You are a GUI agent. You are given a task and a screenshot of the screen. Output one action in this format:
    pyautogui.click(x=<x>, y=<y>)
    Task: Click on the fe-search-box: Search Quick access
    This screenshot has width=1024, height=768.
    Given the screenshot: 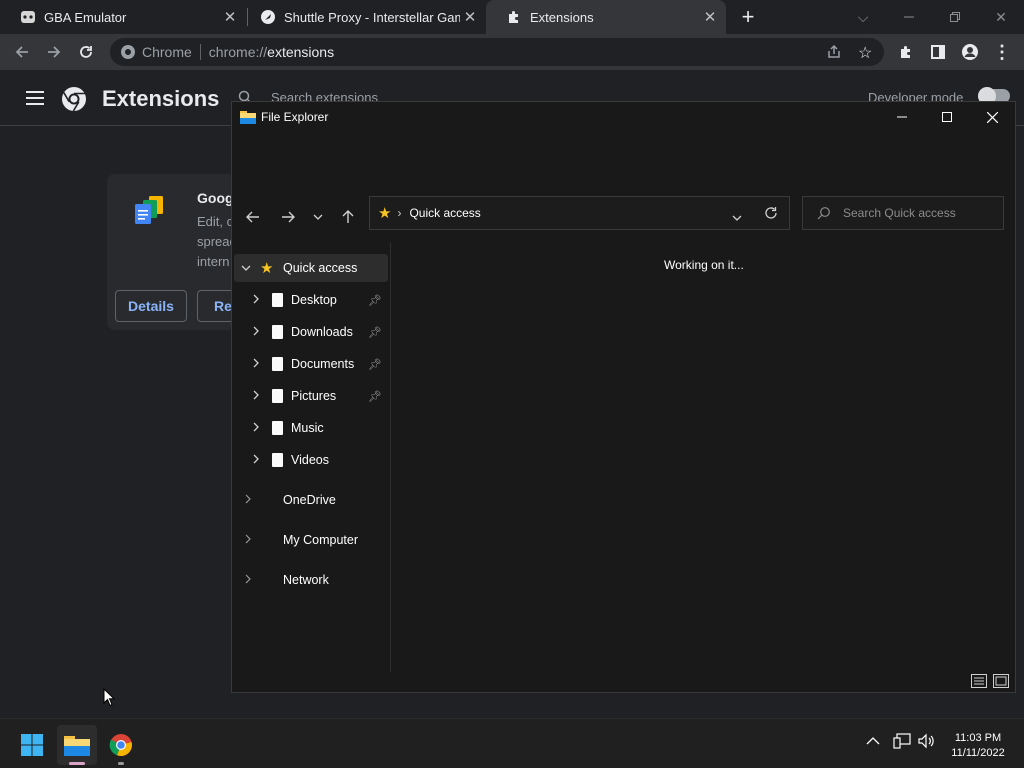 What is the action you would take?
    pyautogui.click(x=903, y=213)
    